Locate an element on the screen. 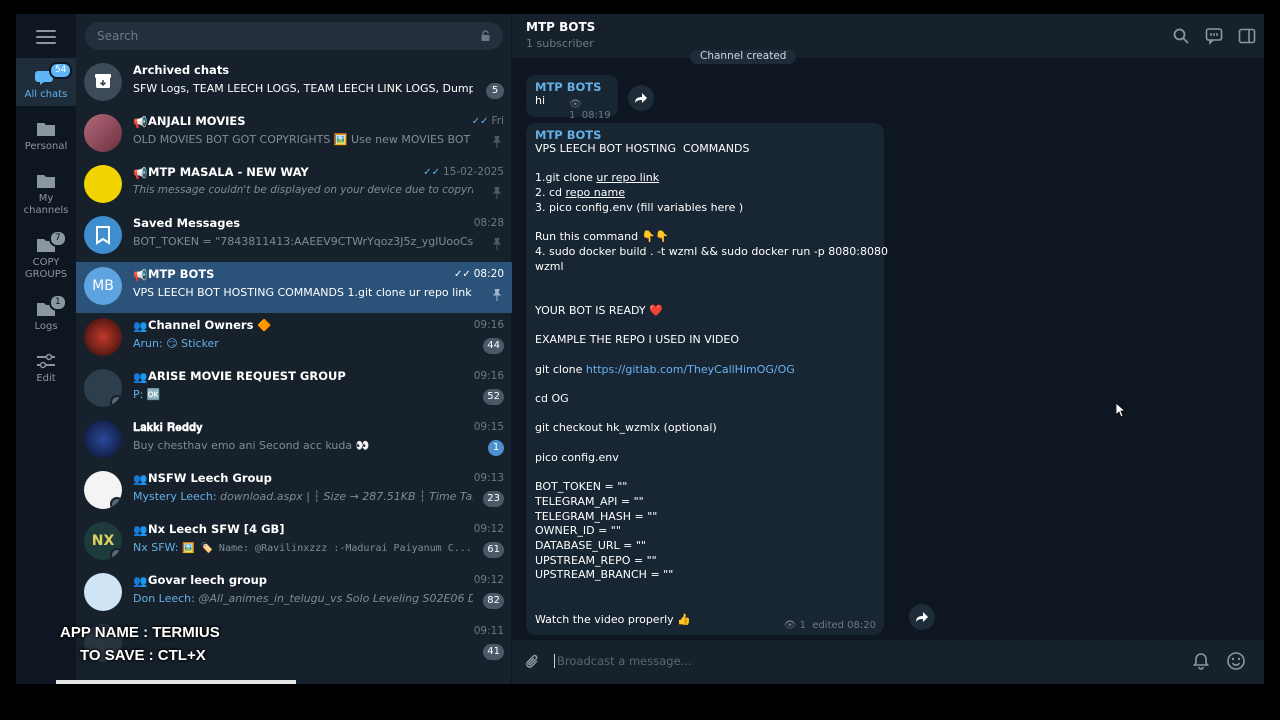 This screenshot has height=720, width=1280. menu-icon is located at coordinates (46, 37).